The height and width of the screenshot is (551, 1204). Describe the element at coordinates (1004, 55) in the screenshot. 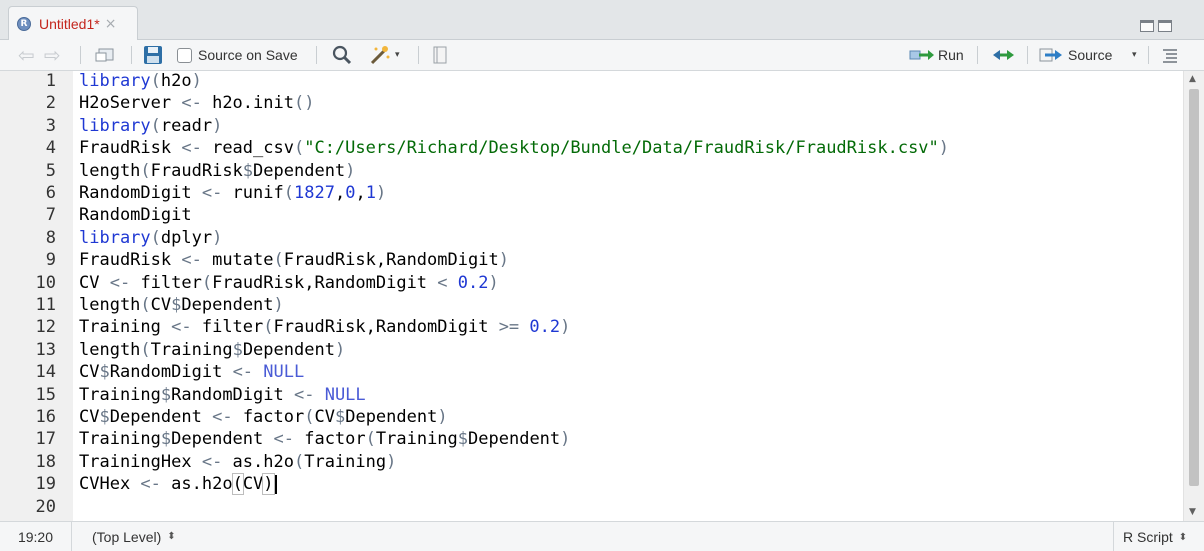

I see `rerun-button` at that location.